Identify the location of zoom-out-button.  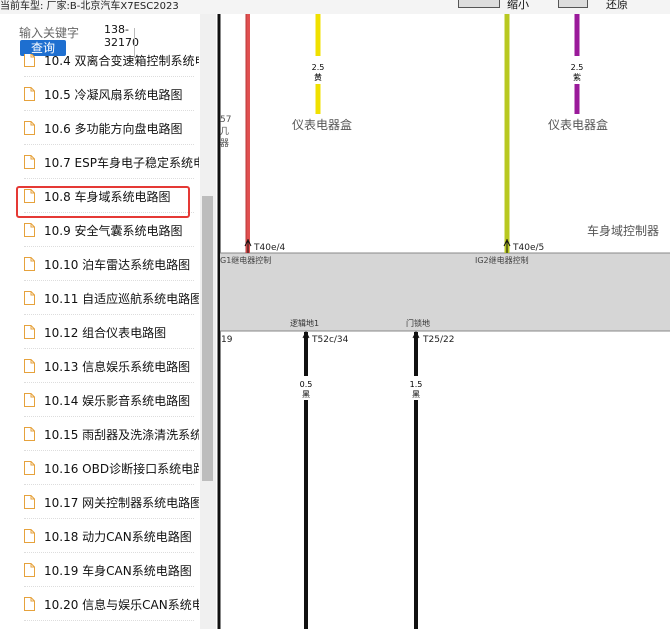
(479, 4).